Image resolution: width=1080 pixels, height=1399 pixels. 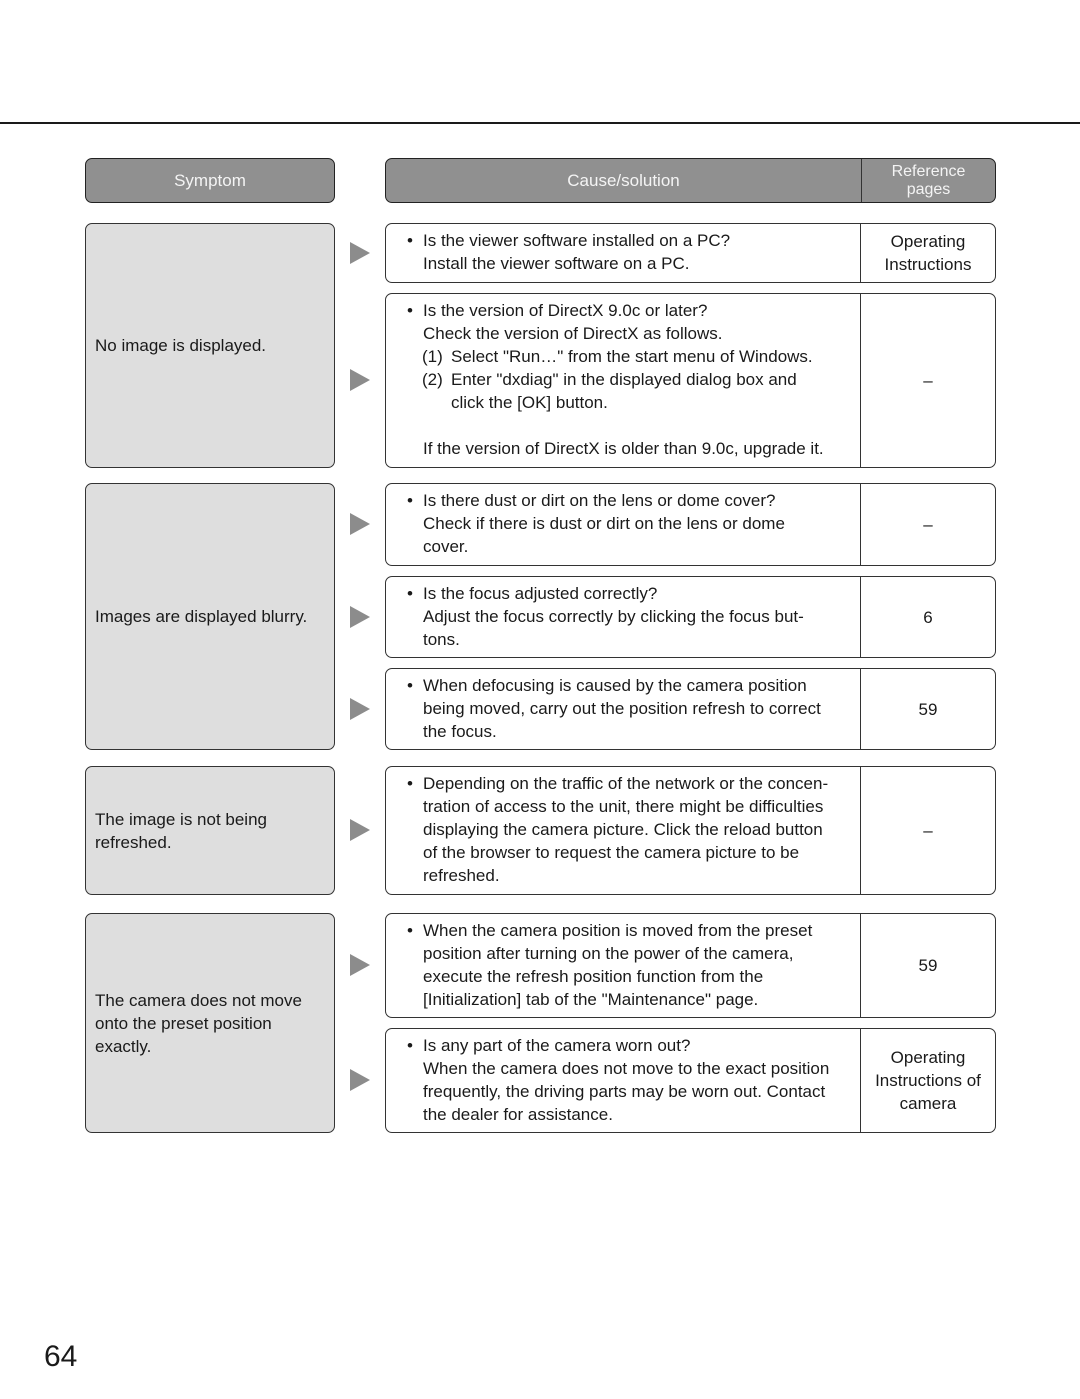 I want to click on cause-header-cell: Cause/solution, so click(x=624, y=180).